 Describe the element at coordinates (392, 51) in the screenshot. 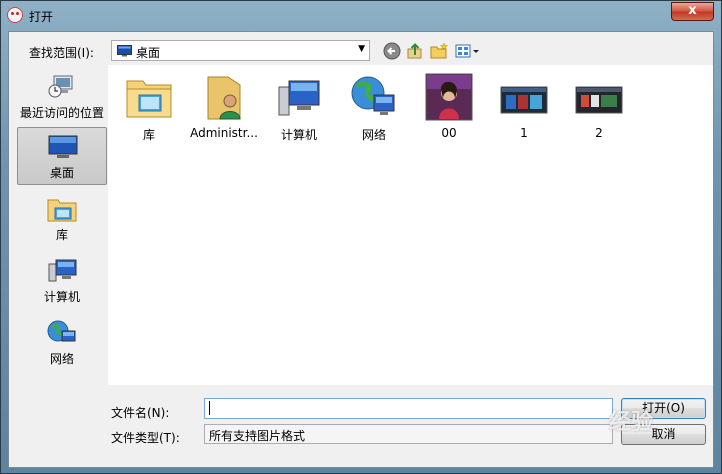

I see `back-arrow-icon` at that location.